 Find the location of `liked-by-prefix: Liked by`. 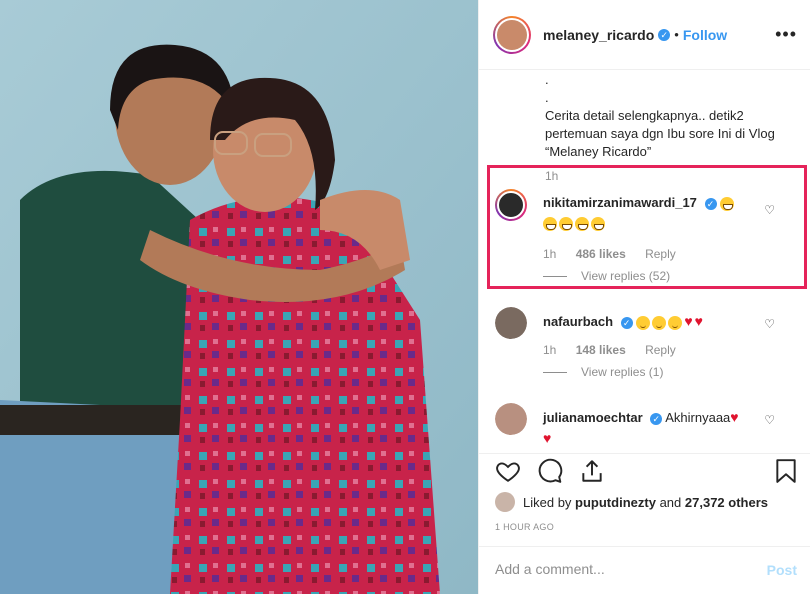

liked-by-prefix: Liked by is located at coordinates (547, 502).